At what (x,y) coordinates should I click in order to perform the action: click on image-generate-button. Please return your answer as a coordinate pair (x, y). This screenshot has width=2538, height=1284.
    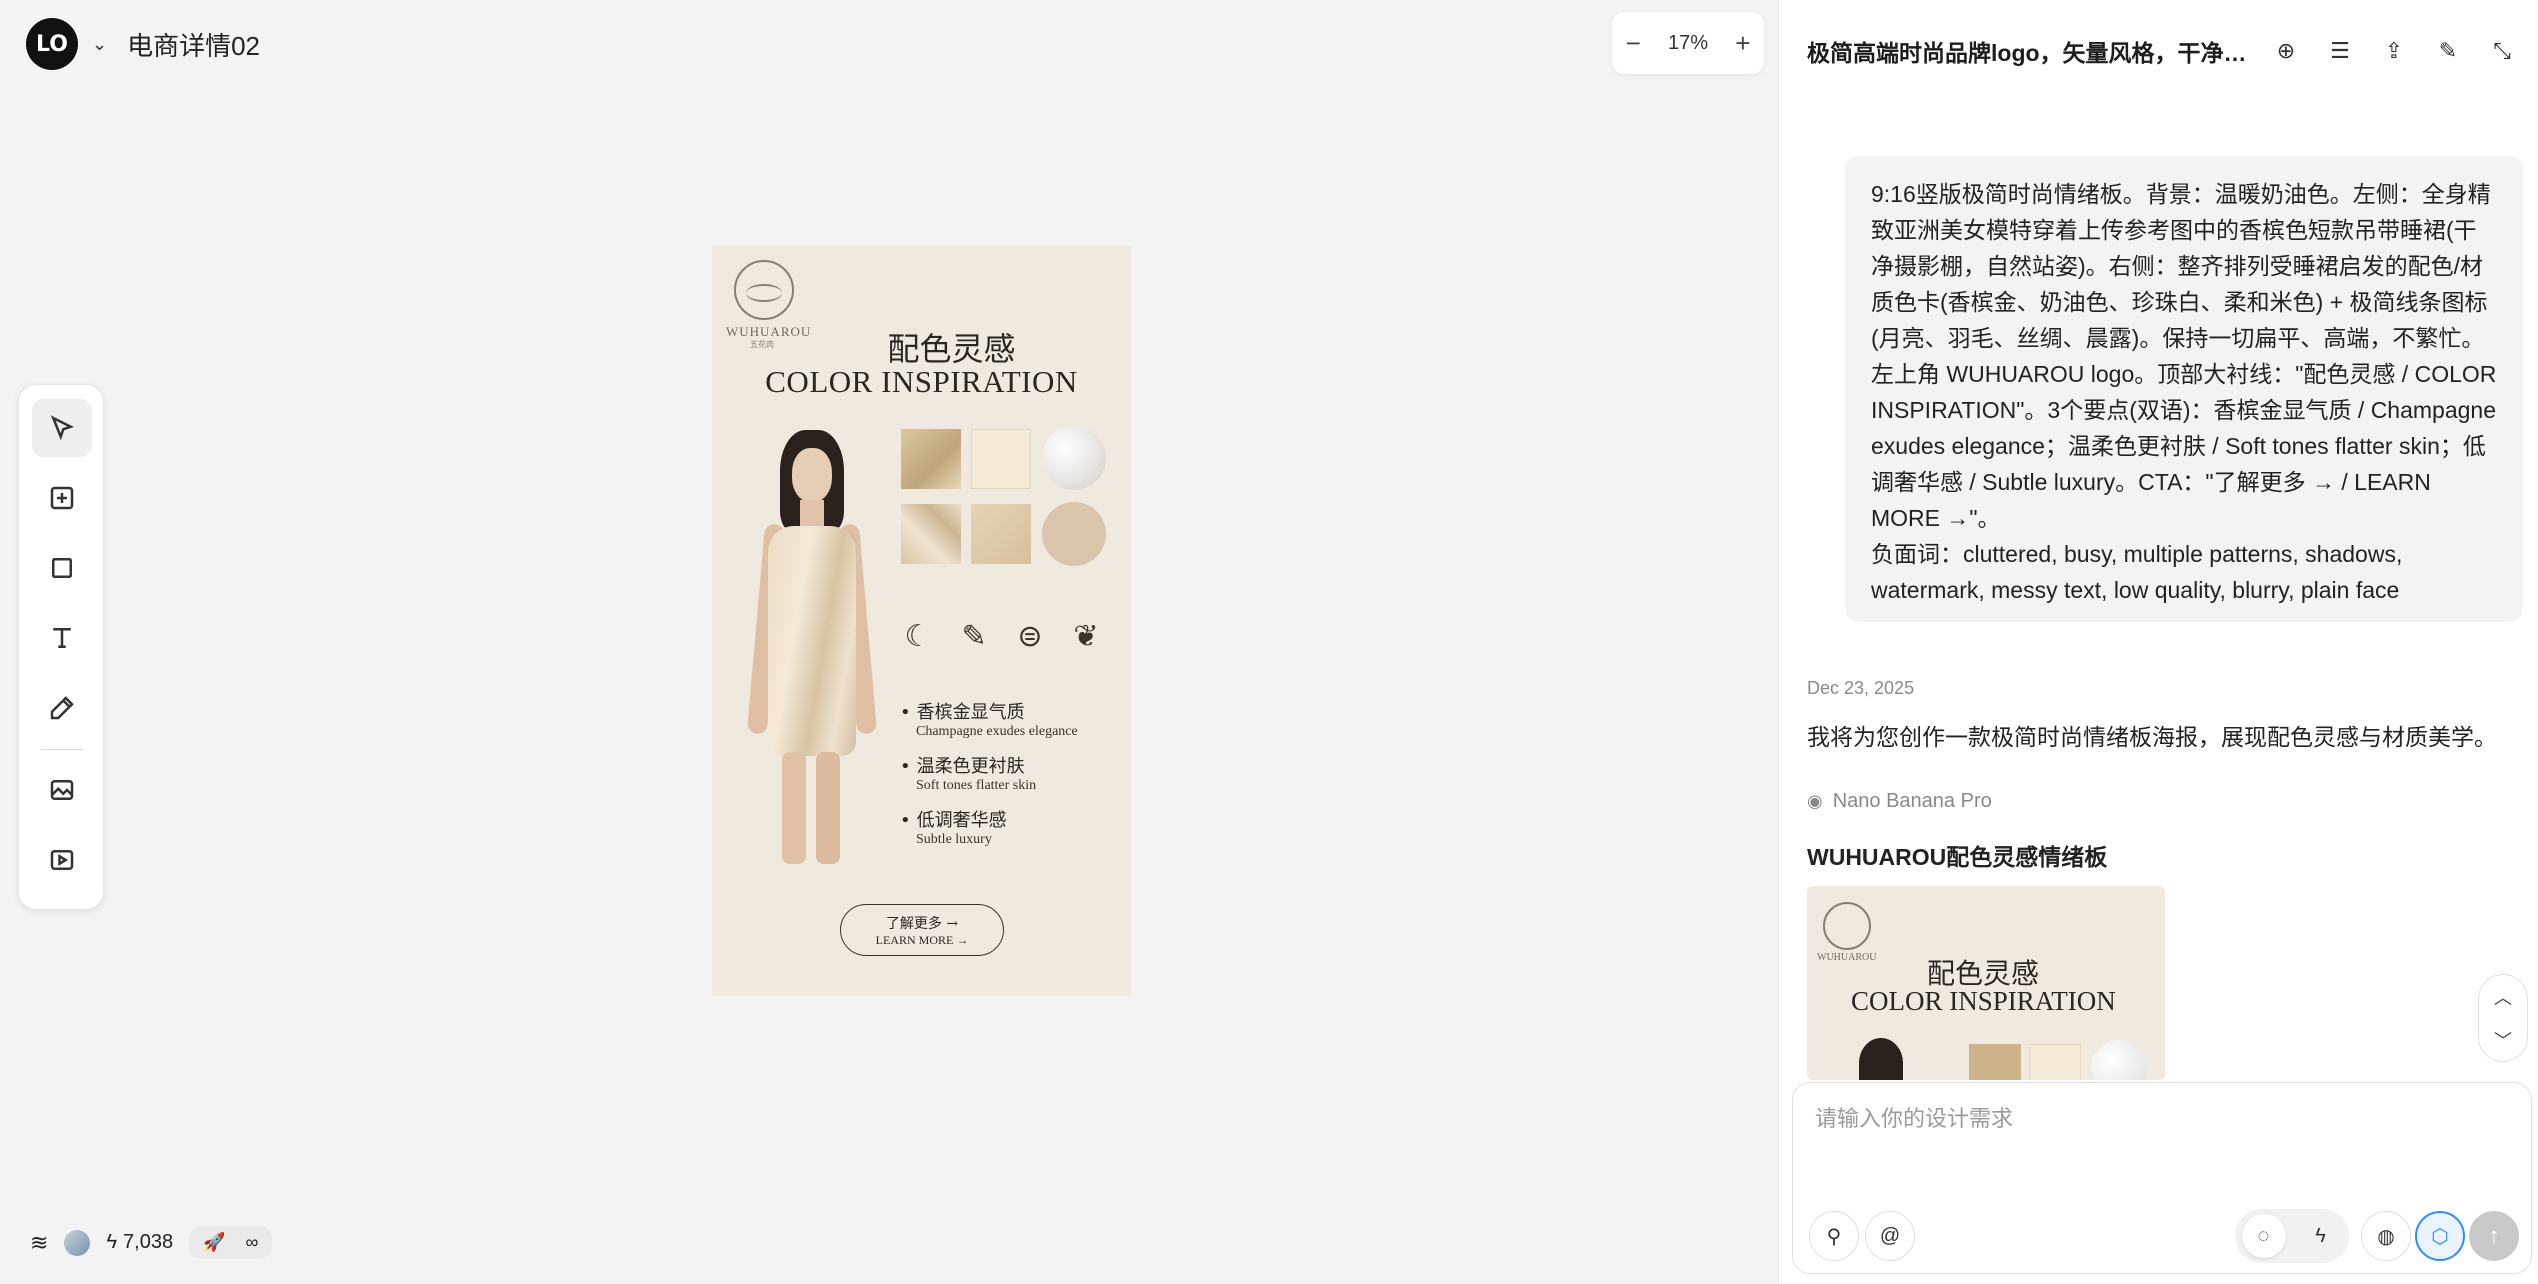
    Looking at the image, I should click on (62, 790).